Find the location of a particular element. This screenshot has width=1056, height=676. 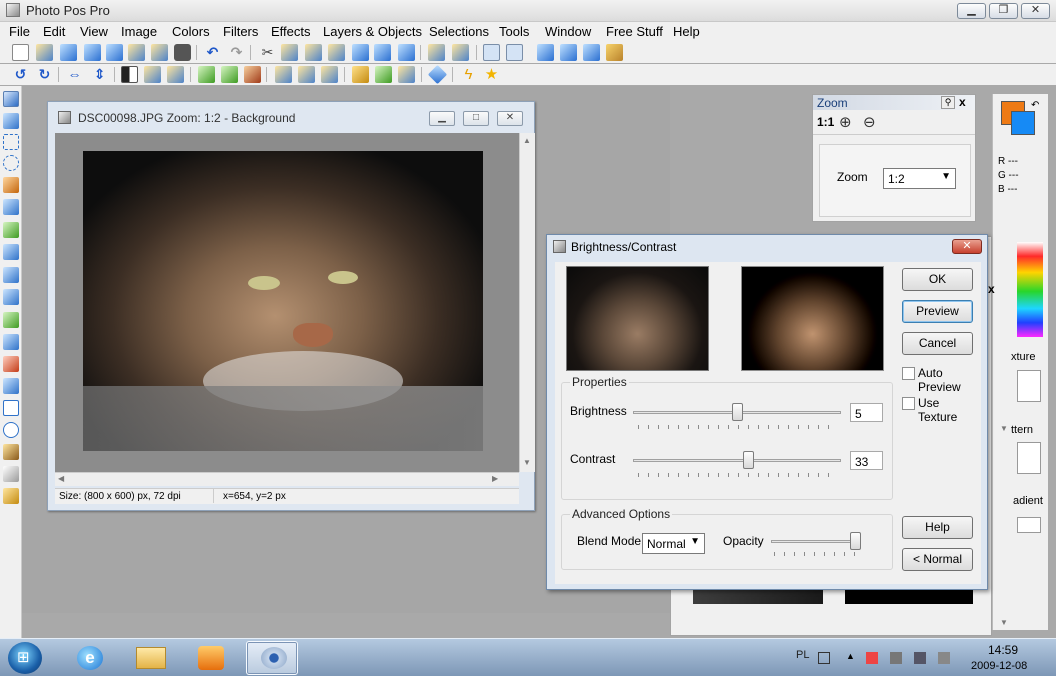

palette-close-icon: x is located at coordinates (991, 289).